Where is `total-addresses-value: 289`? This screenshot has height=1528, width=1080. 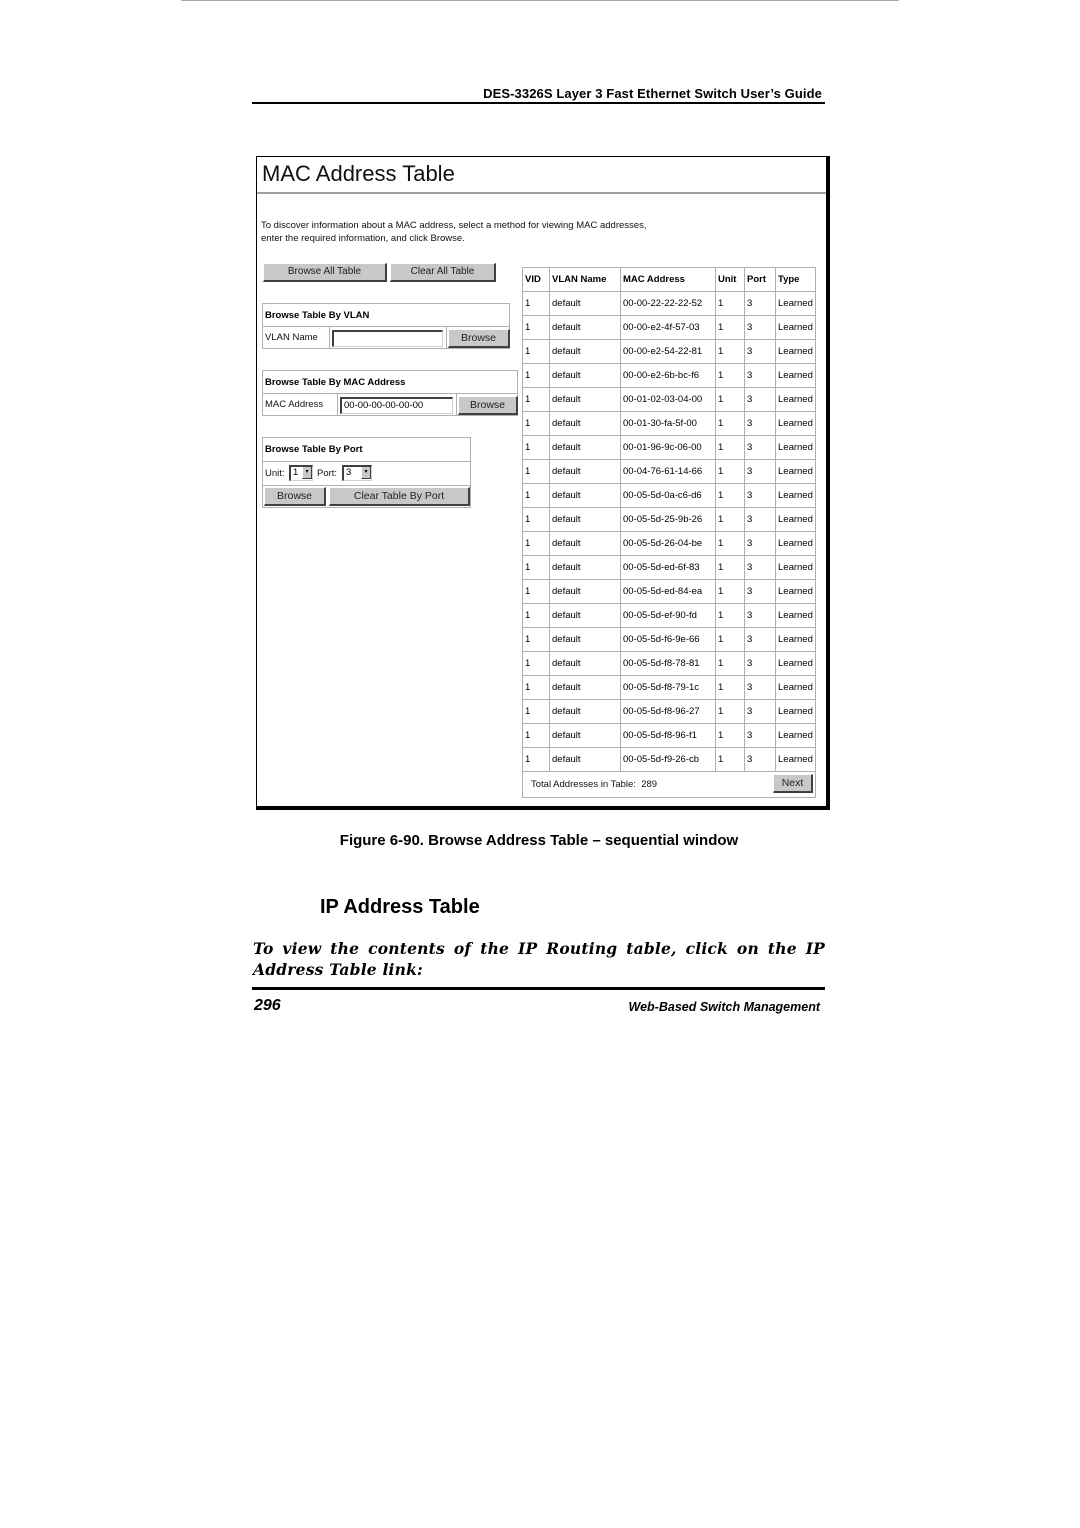 total-addresses-value: 289 is located at coordinates (649, 784).